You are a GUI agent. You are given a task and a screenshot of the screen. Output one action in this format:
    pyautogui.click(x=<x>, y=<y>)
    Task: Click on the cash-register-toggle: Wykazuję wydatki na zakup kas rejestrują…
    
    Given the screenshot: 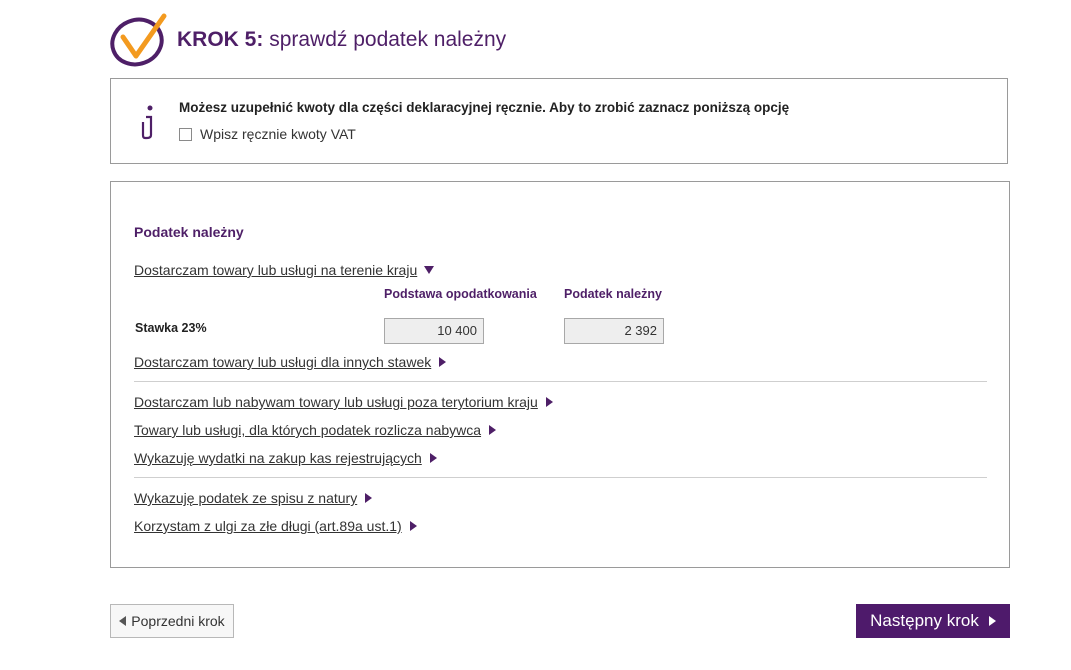 What is the action you would take?
    pyautogui.click(x=285, y=458)
    